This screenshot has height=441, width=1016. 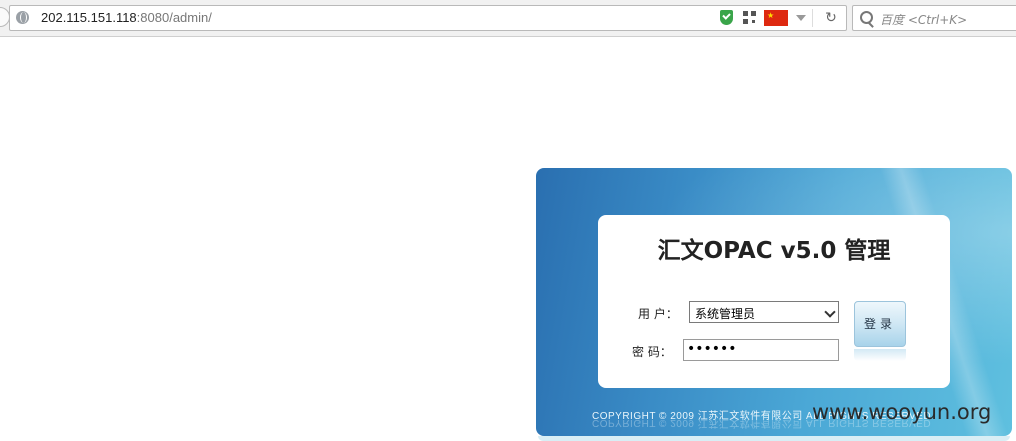 What do you see at coordinates (749, 17) in the screenshot?
I see `qr-code-icon` at bounding box center [749, 17].